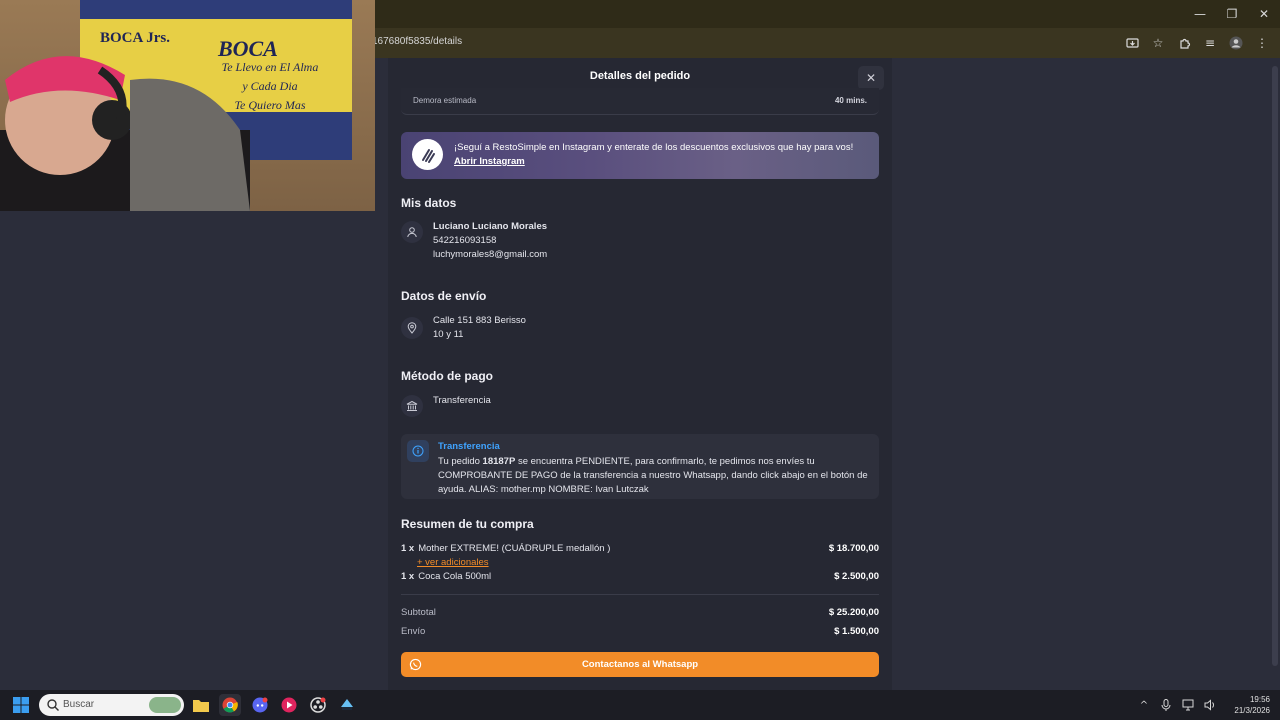  What do you see at coordinates (1236, 43) in the screenshot?
I see `profile-avatar-icon` at bounding box center [1236, 43].